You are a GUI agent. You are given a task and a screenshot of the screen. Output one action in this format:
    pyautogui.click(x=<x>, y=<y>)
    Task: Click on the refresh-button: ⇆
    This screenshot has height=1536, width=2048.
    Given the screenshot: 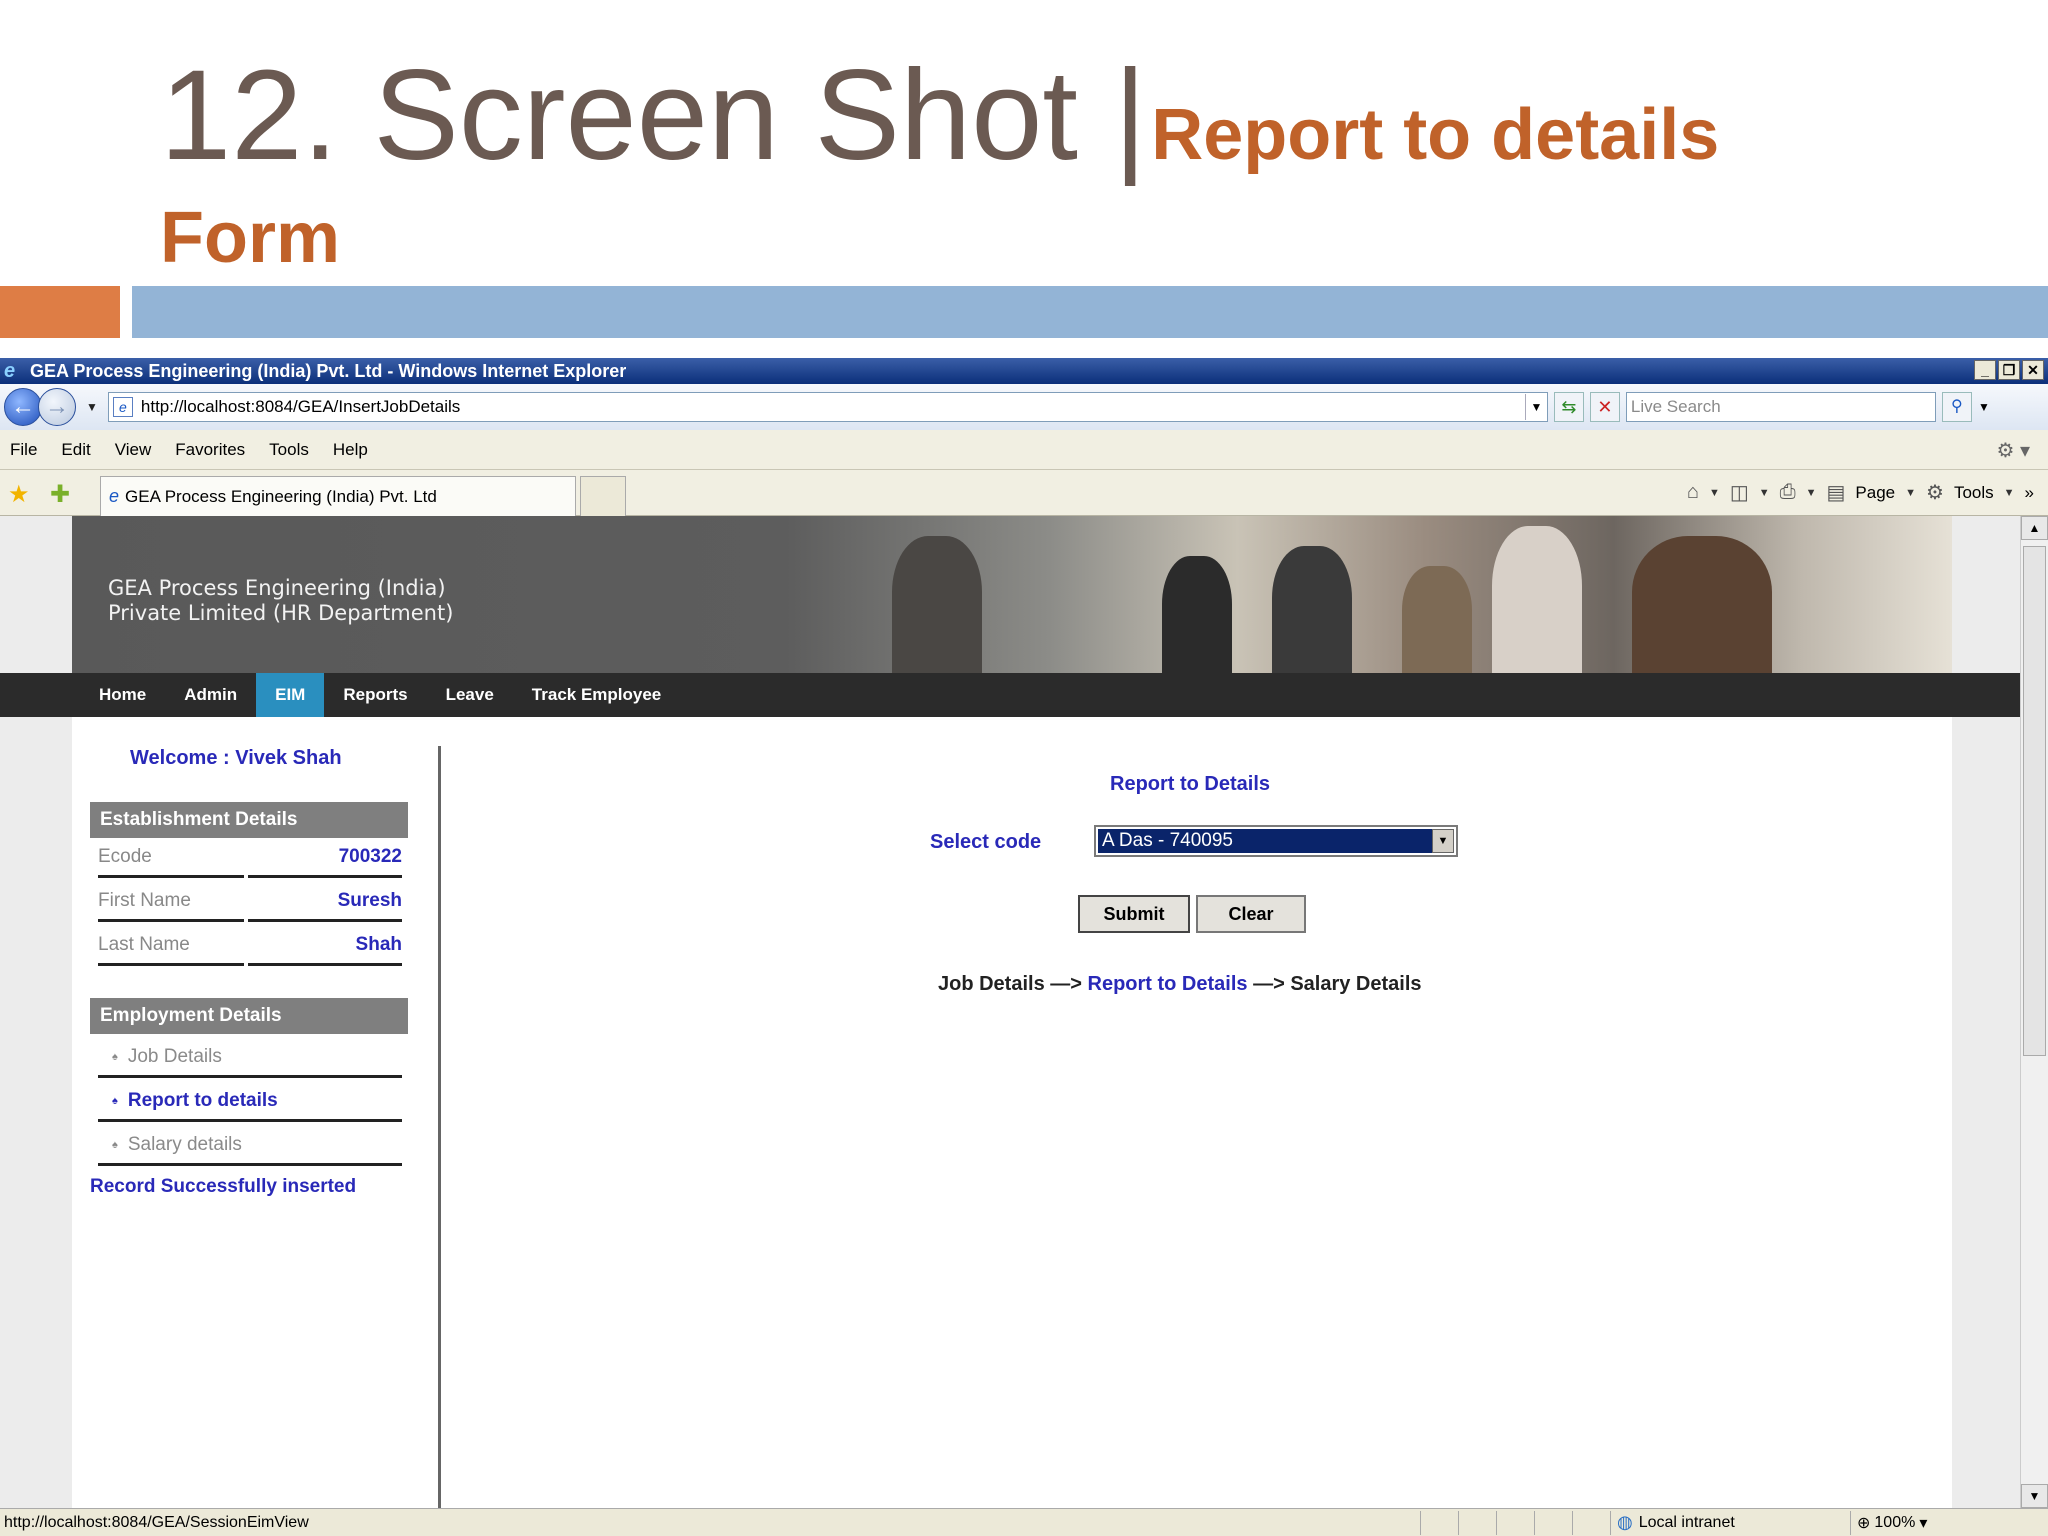 What is the action you would take?
    pyautogui.click(x=1568, y=407)
    